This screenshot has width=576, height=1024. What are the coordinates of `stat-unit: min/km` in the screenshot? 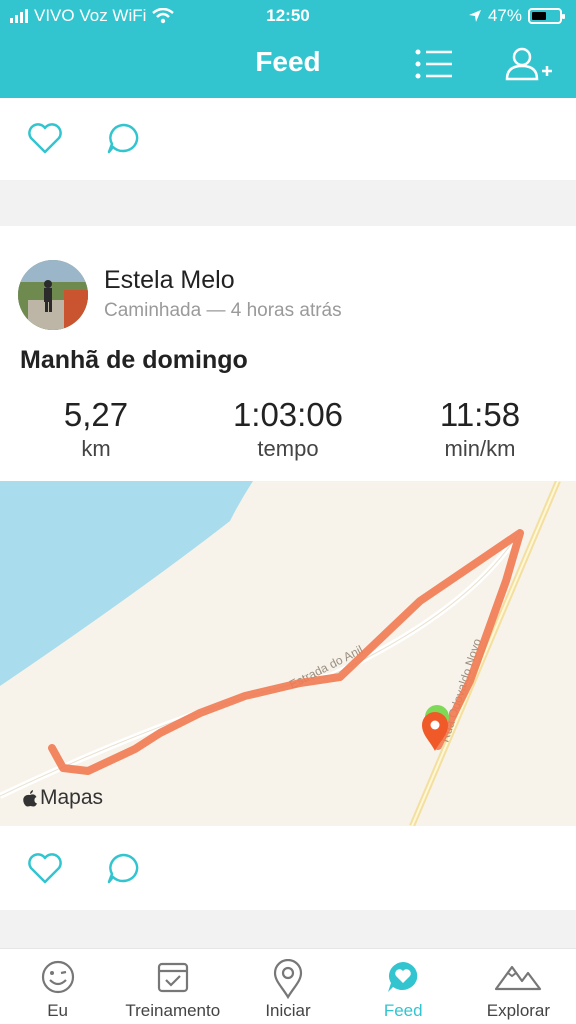 It's located at (480, 448).